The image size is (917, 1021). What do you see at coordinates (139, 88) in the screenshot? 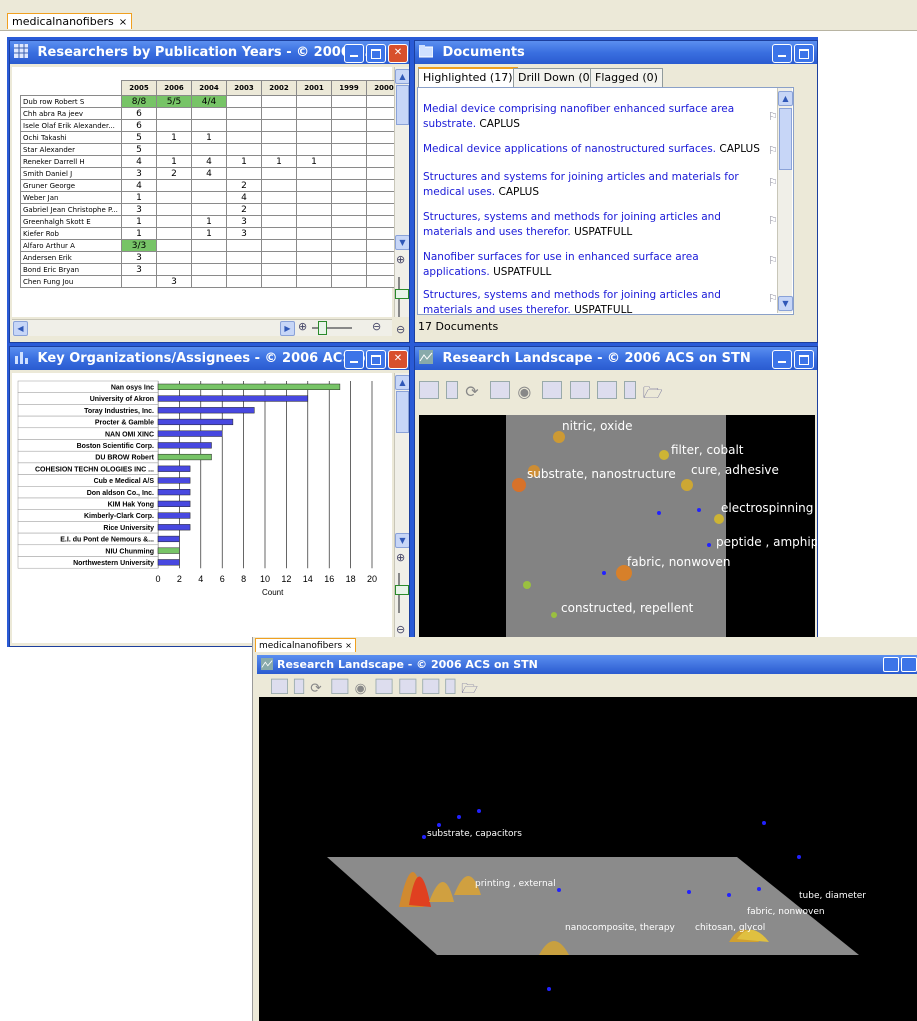
I see `year-header: 2005` at bounding box center [139, 88].